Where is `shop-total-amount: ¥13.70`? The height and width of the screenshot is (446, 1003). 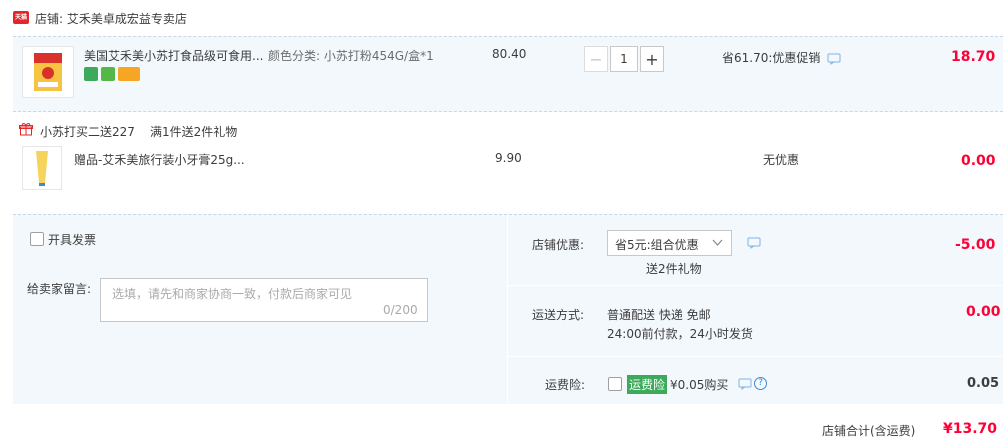 shop-total-amount: ¥13.70 is located at coordinates (970, 429).